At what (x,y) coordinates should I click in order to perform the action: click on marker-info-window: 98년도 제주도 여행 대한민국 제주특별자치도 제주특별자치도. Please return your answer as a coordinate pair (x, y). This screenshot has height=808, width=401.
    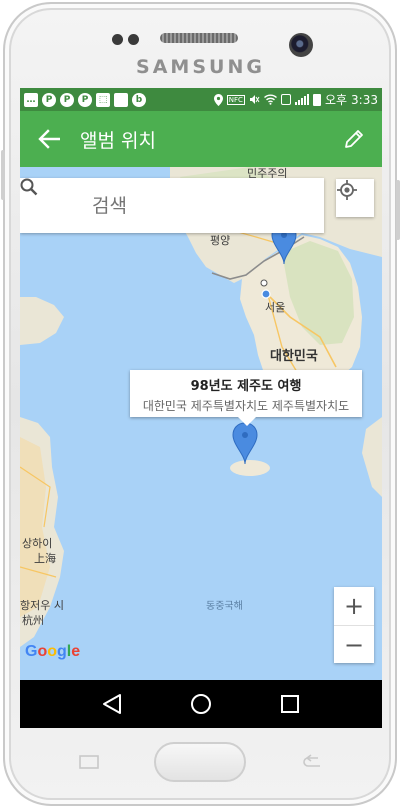
    Looking at the image, I should click on (246, 398).